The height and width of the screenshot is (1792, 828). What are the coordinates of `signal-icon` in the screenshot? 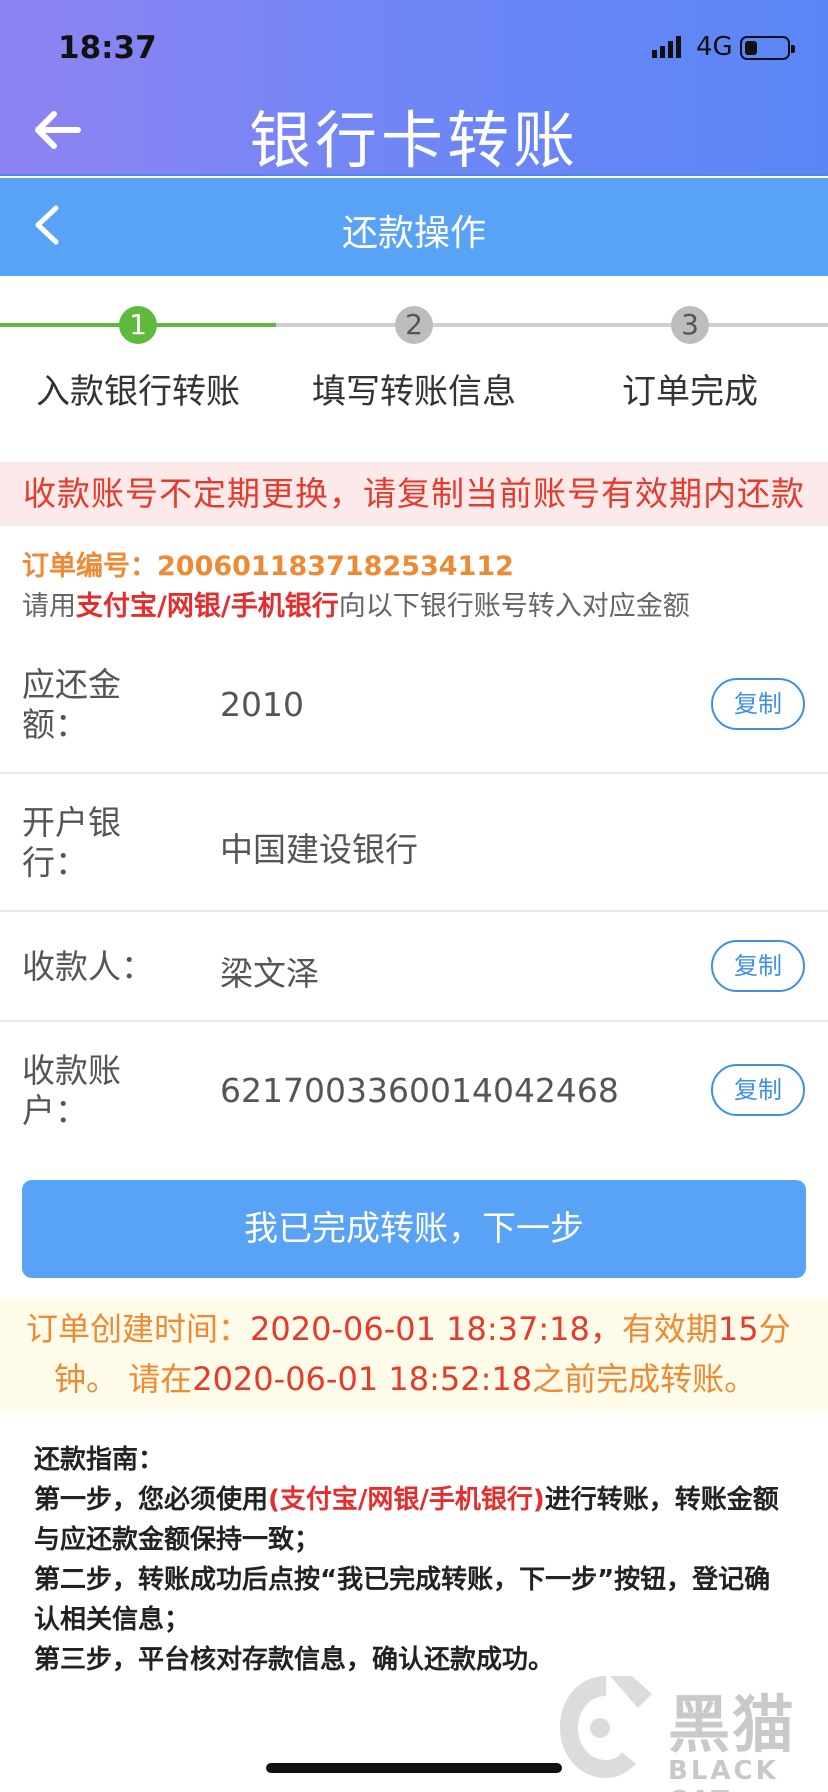 It's located at (666, 47).